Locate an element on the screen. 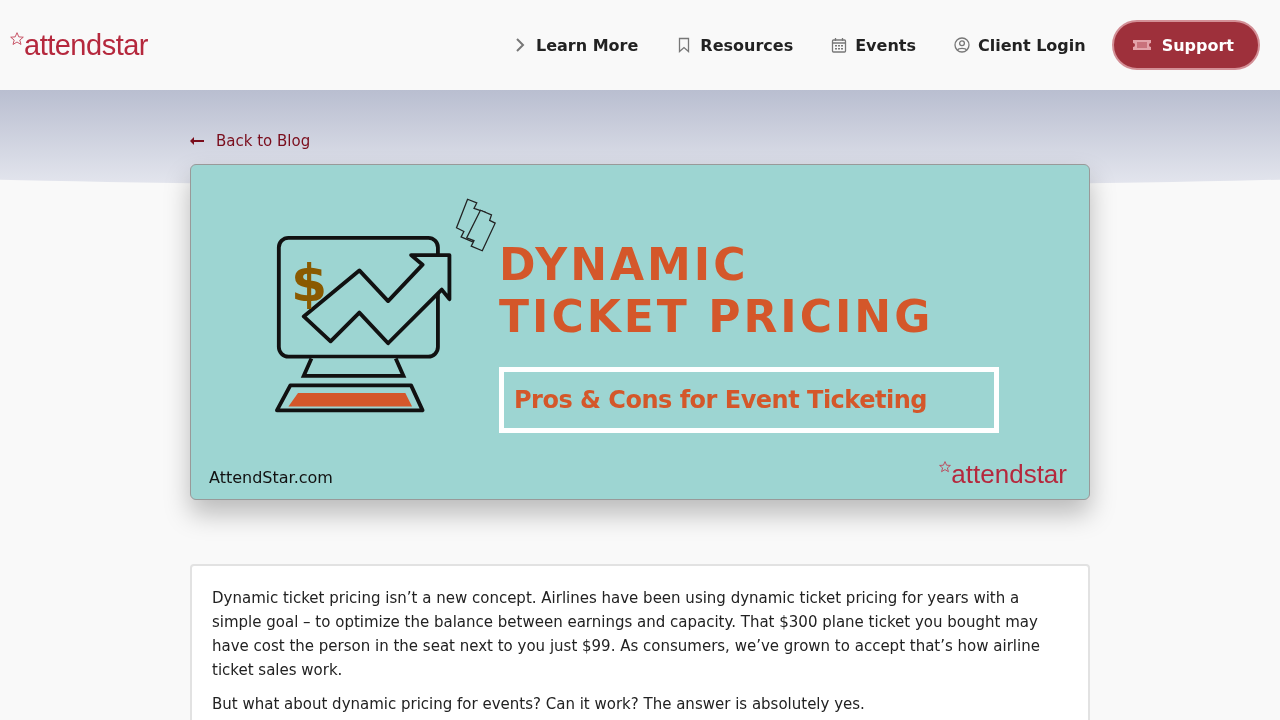 The image size is (1280, 720). dollar-sign: $ is located at coordinates (309, 283).